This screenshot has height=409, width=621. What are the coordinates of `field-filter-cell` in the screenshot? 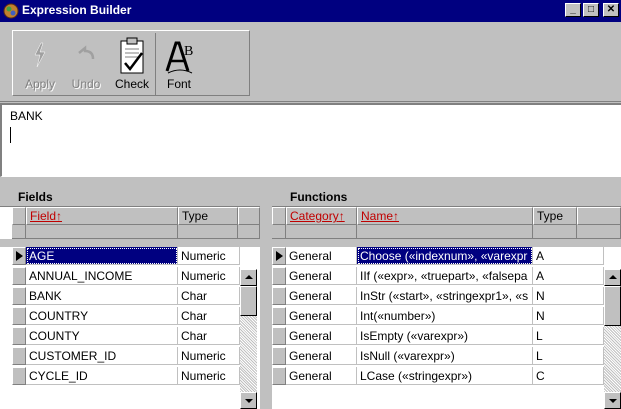 It's located at (102, 232).